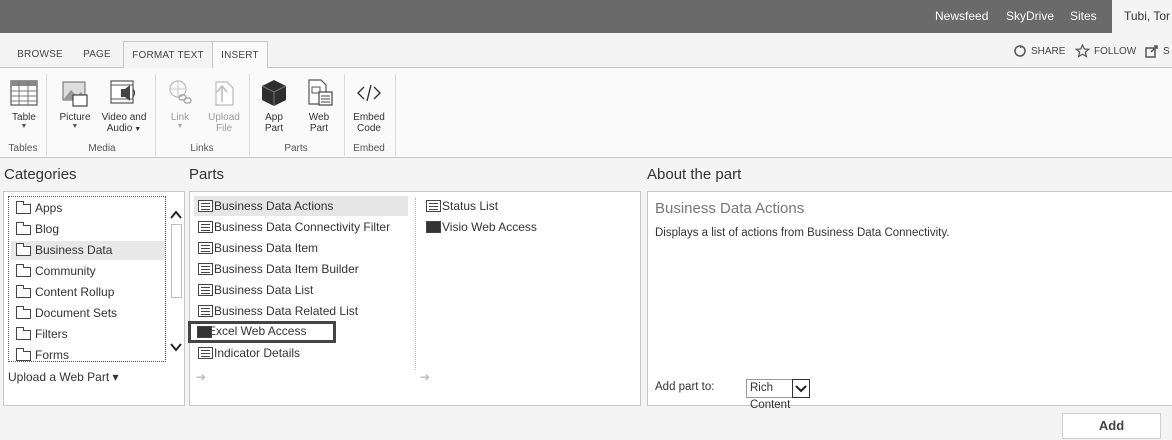 The height and width of the screenshot is (440, 1172). Describe the element at coordinates (301, 248) in the screenshot. I see `part-item-business-data-item: Business Data Item` at that location.